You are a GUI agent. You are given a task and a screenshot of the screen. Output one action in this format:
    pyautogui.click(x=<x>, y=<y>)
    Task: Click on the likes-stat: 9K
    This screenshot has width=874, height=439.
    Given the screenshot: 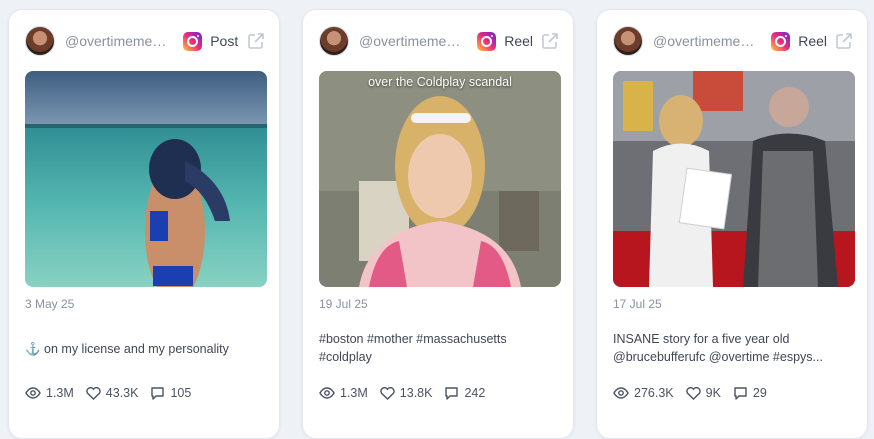 What is the action you would take?
    pyautogui.click(x=703, y=393)
    